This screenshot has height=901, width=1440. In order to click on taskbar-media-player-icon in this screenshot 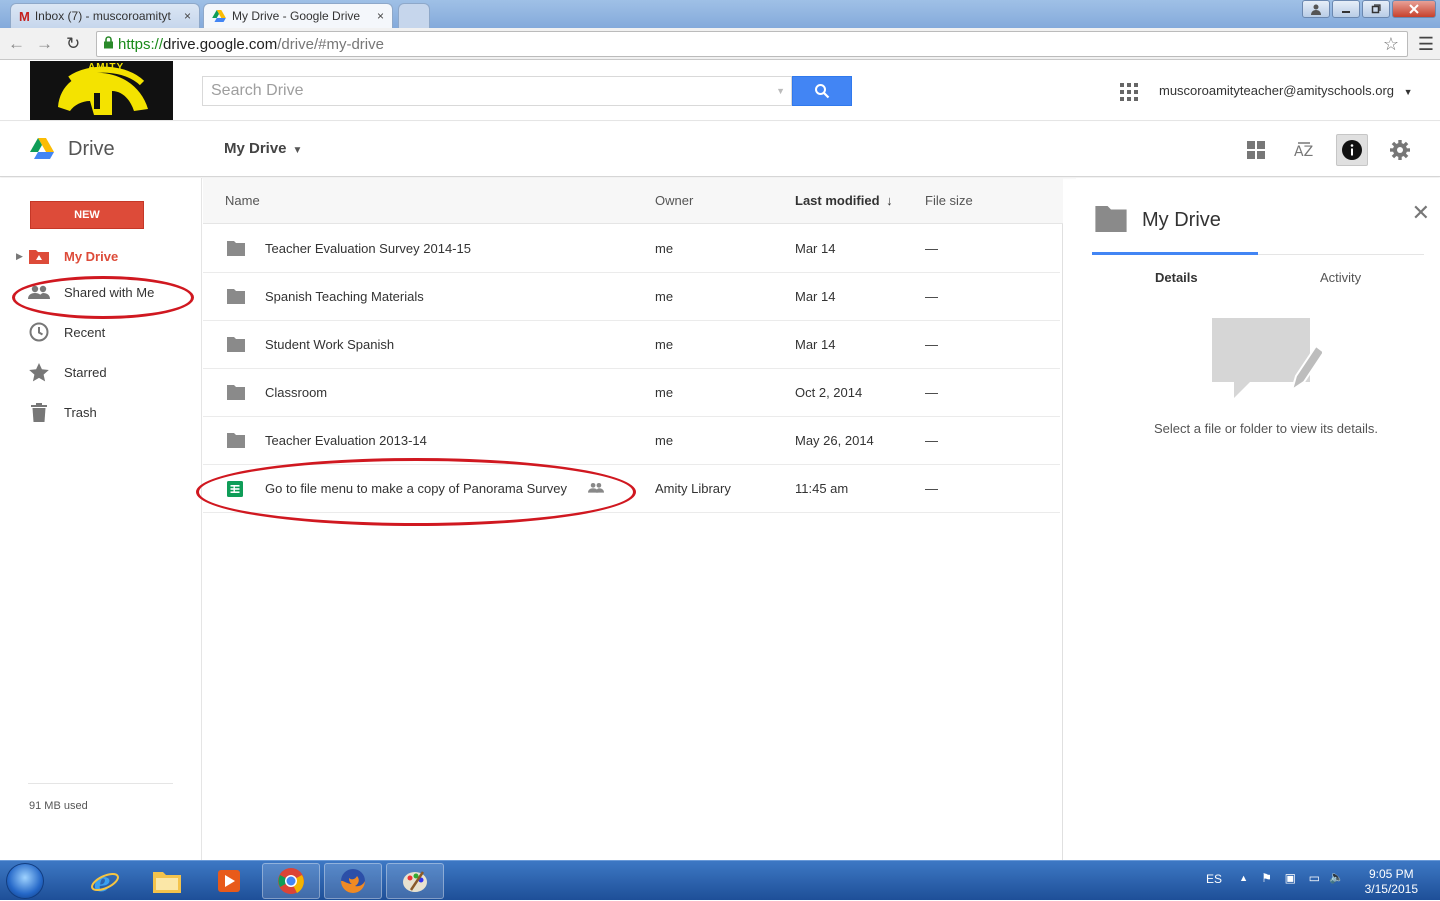, I will do `click(229, 881)`.